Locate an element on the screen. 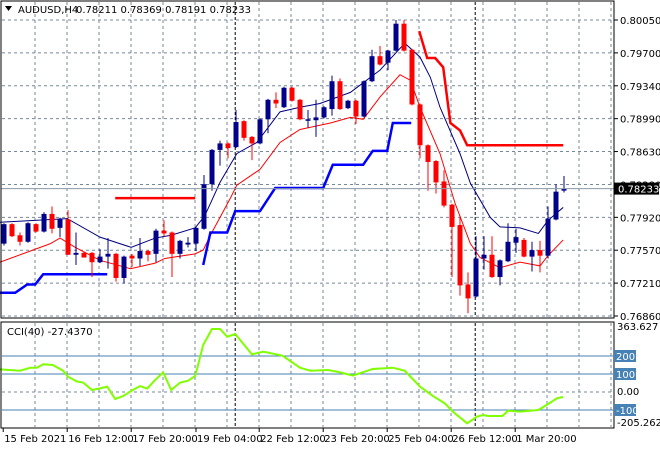 The width and height of the screenshot is (660, 450). price-tick-label: 0.78990 is located at coordinates (640, 120).